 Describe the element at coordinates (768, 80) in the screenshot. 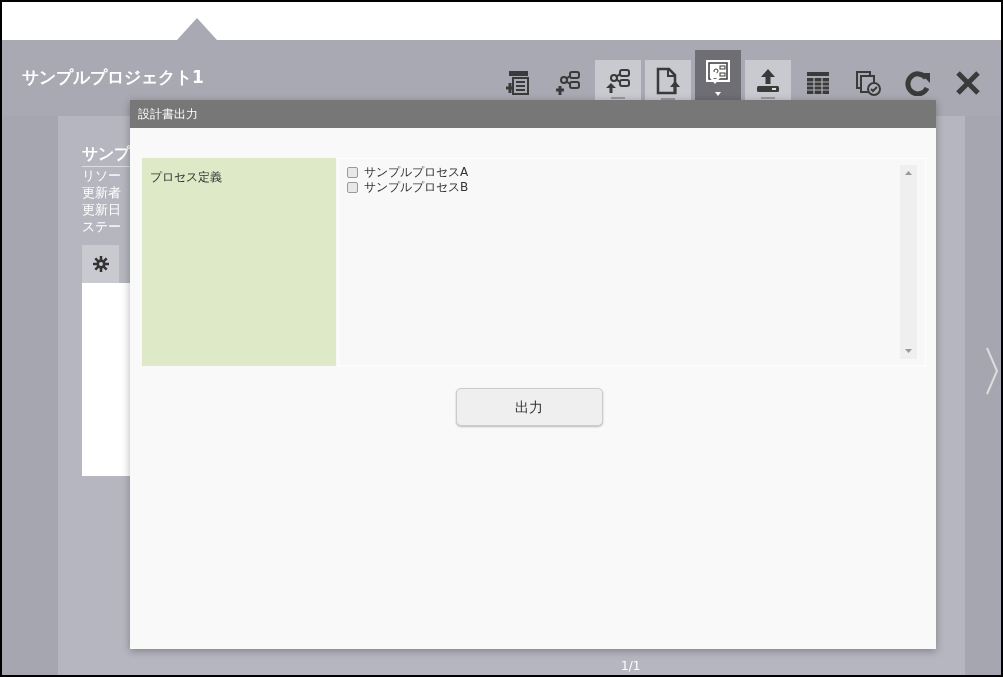

I see `upload-icon` at that location.